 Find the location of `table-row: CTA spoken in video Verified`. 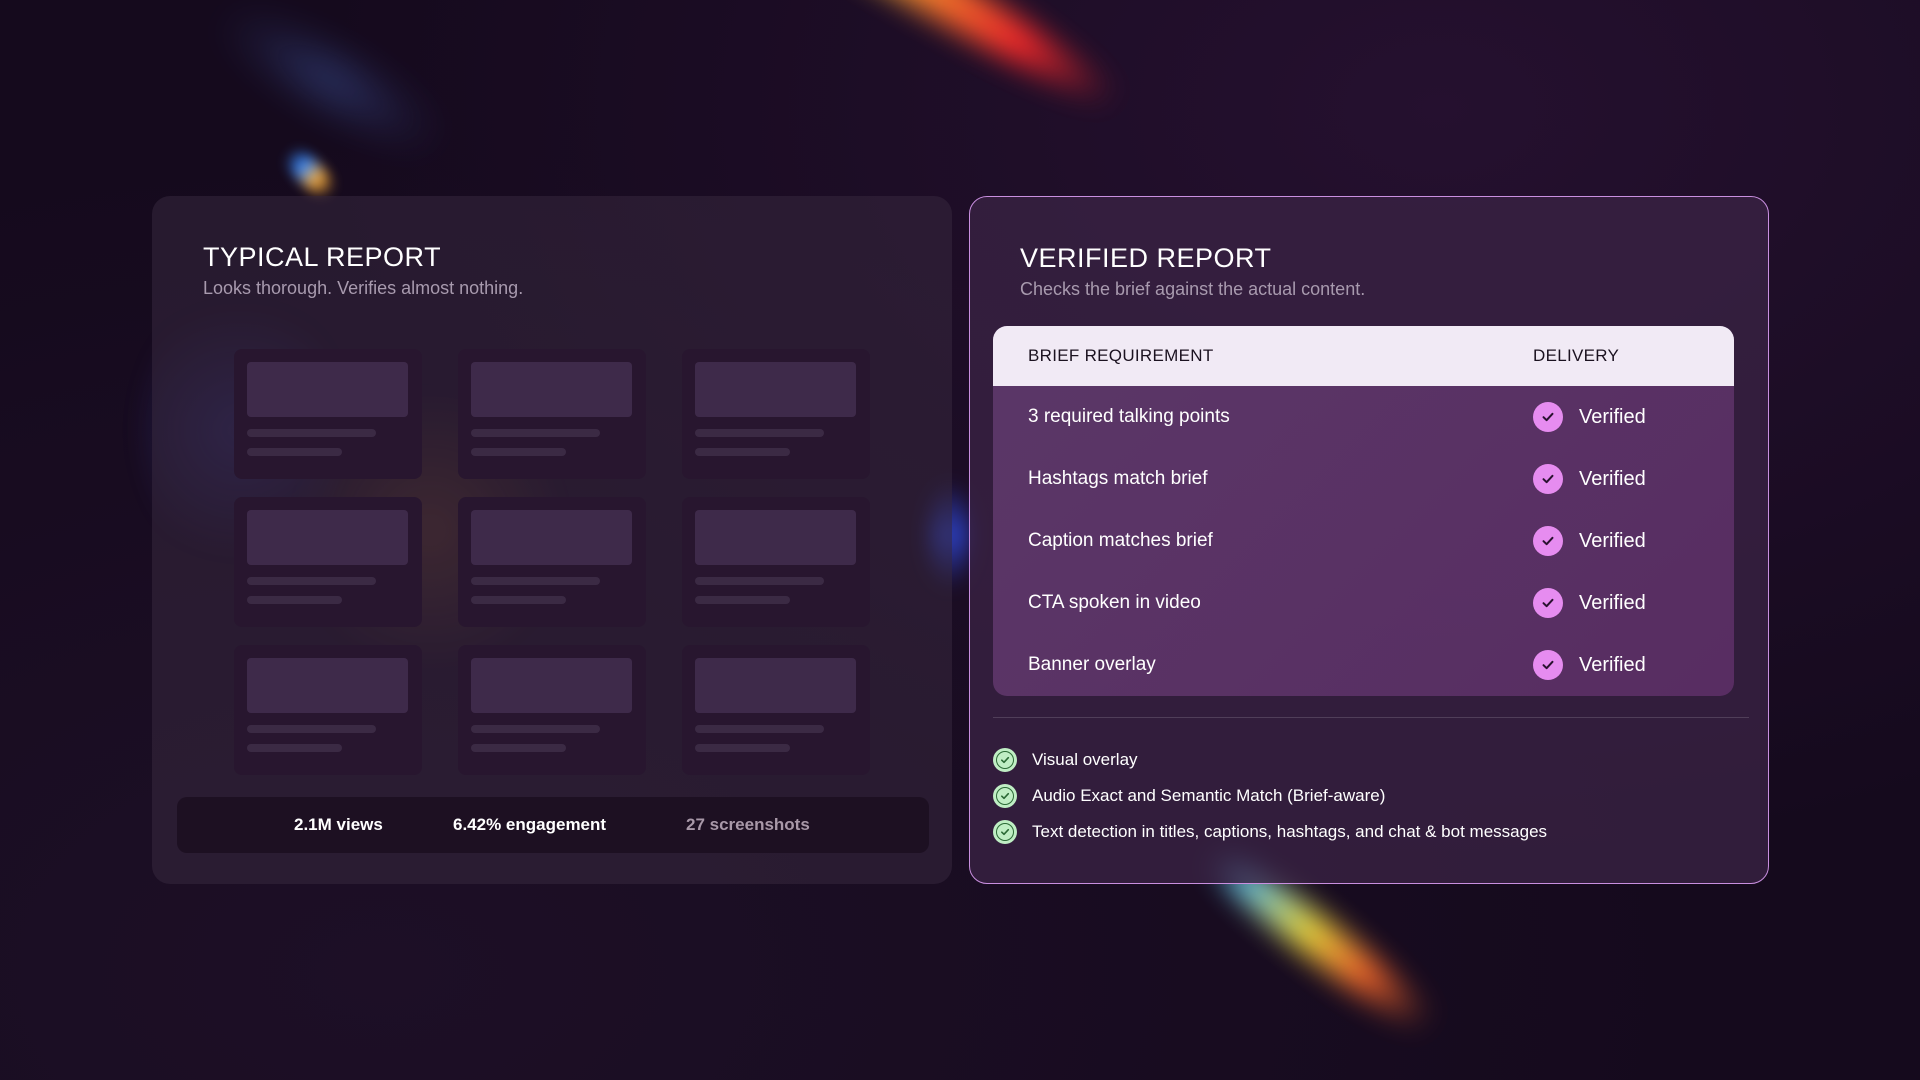

table-row: CTA spoken in video Verified is located at coordinates (1363, 603).